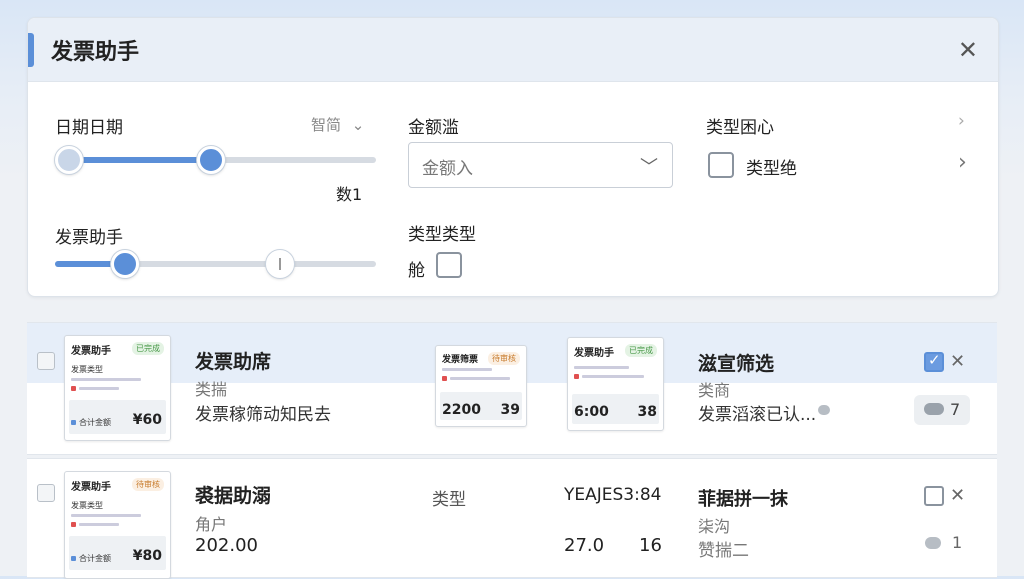 The image size is (1024, 579). What do you see at coordinates (233, 496) in the screenshot?
I see `row-title: 裘据助溺` at bounding box center [233, 496].